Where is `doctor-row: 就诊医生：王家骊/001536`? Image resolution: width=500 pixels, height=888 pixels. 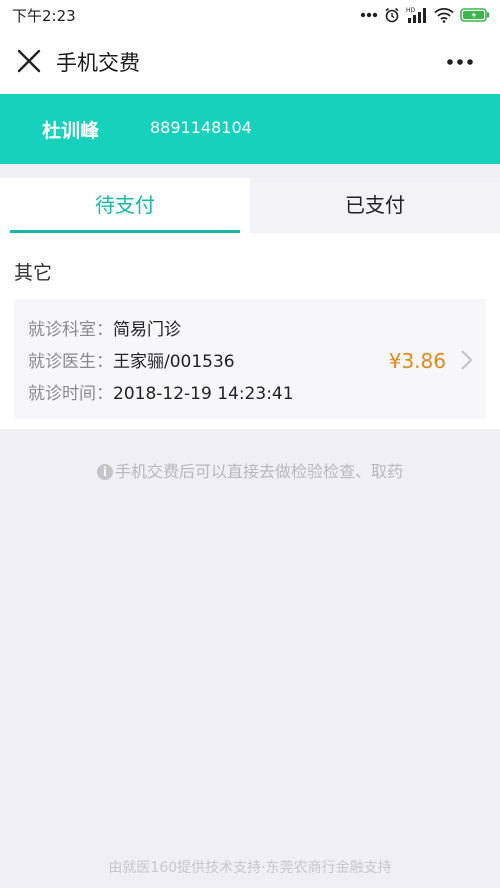 doctor-row: 就诊医生：王家骊/001536 is located at coordinates (131, 359).